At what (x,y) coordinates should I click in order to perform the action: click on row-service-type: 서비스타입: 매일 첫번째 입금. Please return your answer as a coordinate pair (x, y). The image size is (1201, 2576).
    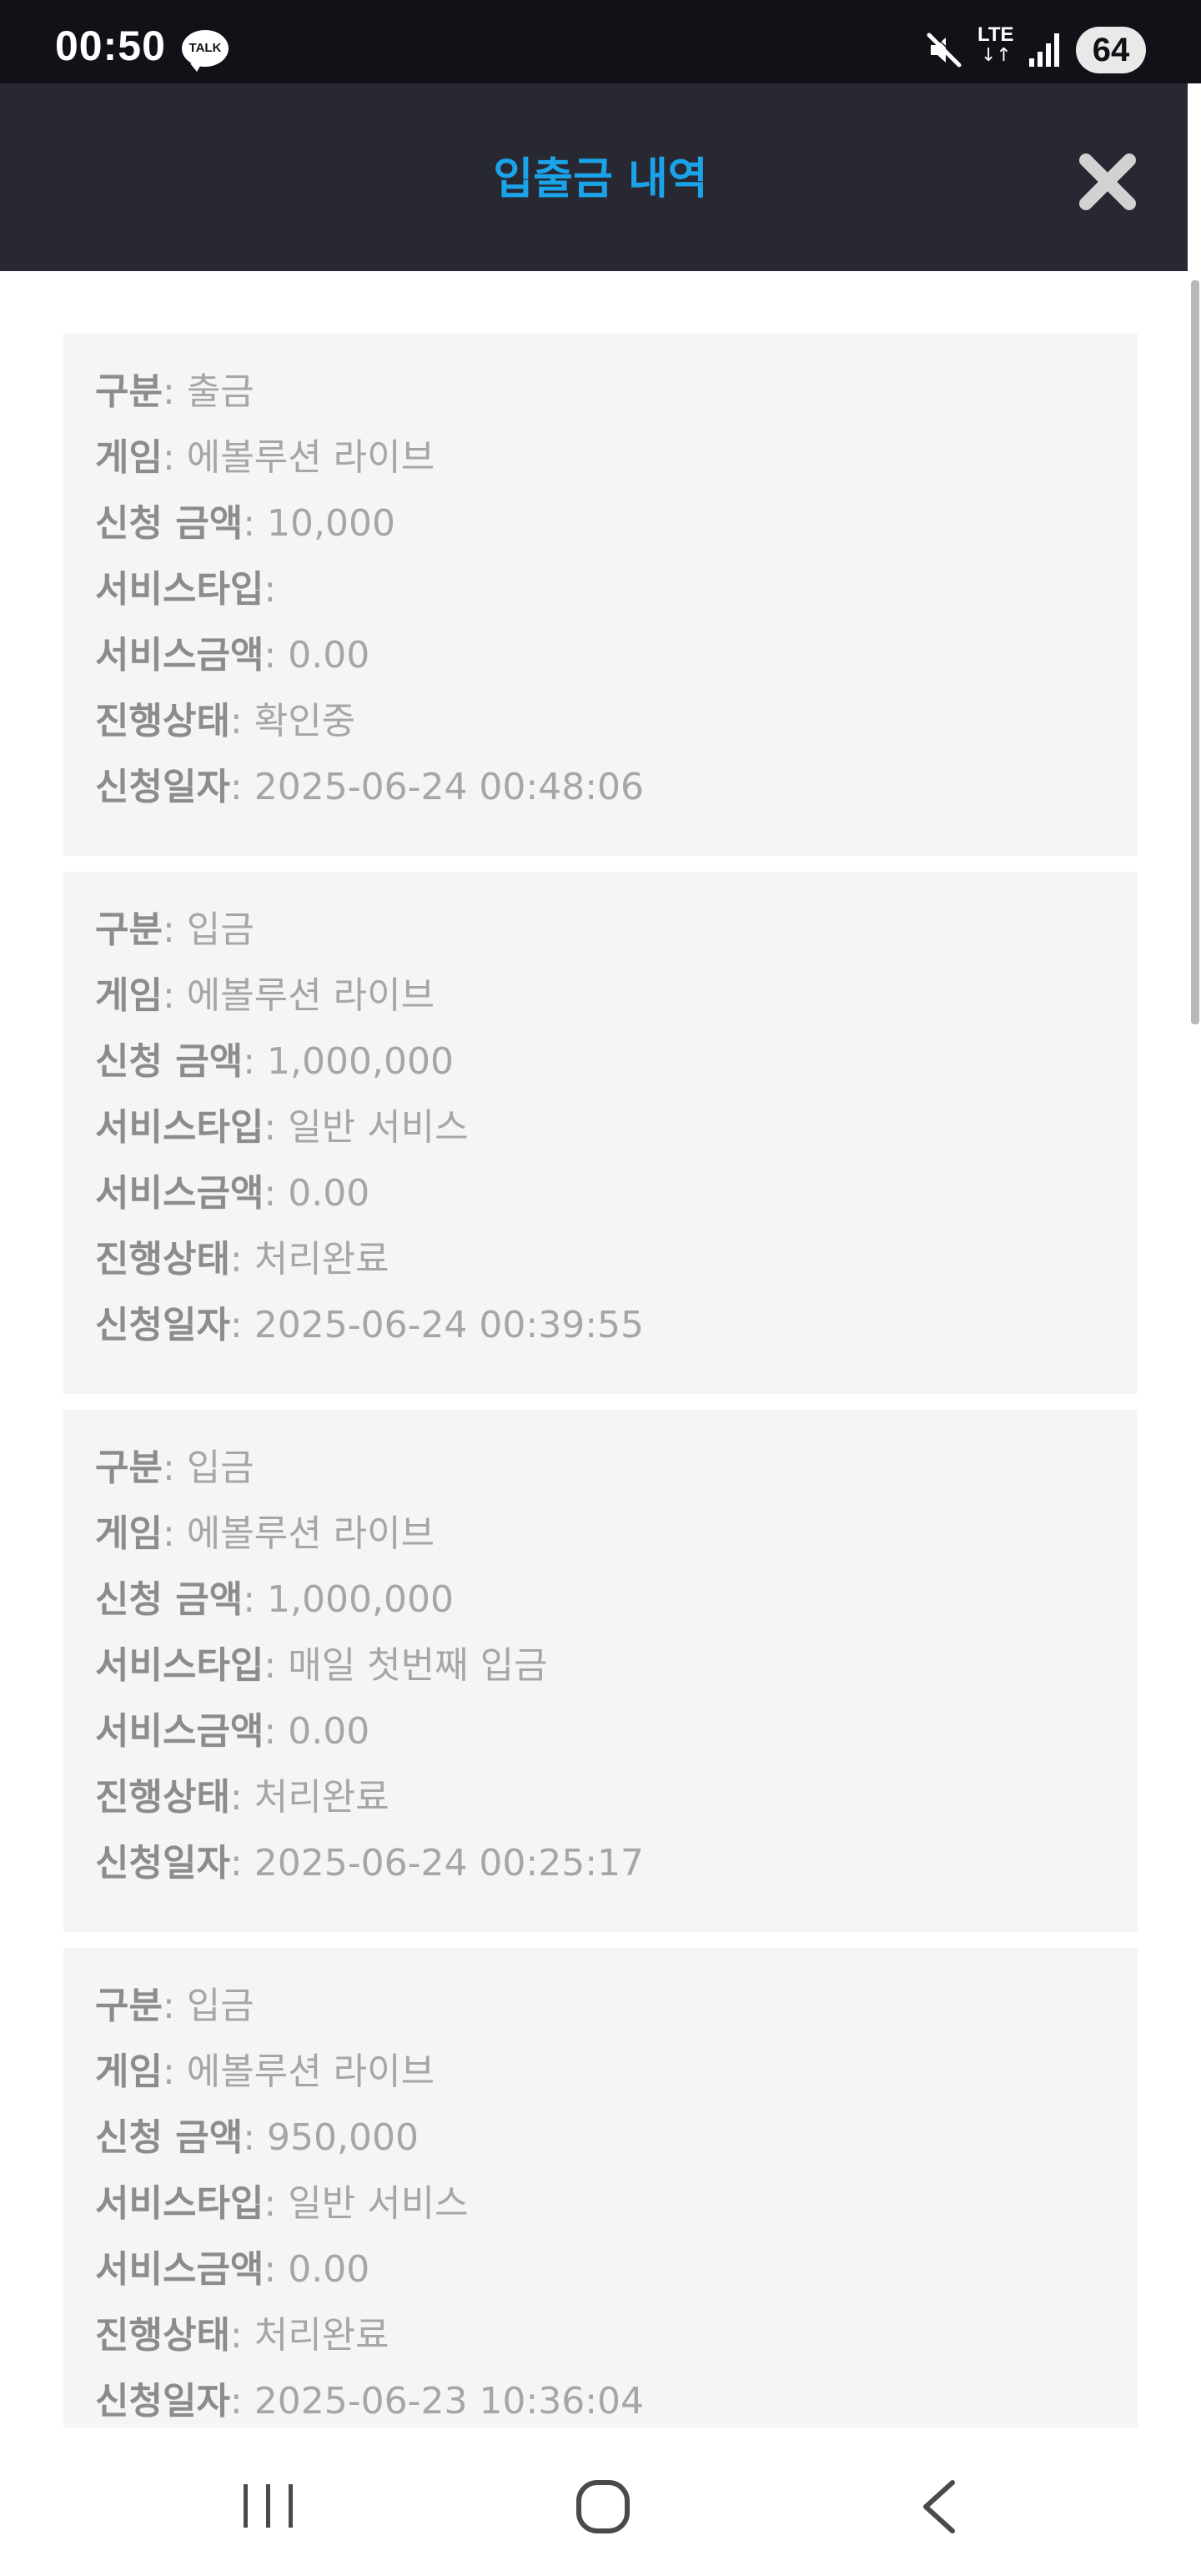
    Looking at the image, I should click on (322, 1666).